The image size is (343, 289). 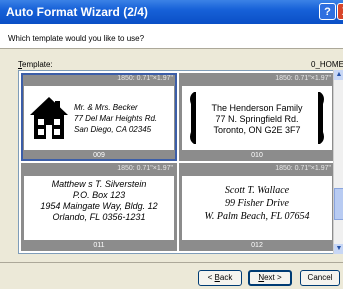 What do you see at coordinates (171, 12) in the screenshot?
I see `title-bar: Auto Format Wizard (2/4) ? X` at bounding box center [171, 12].